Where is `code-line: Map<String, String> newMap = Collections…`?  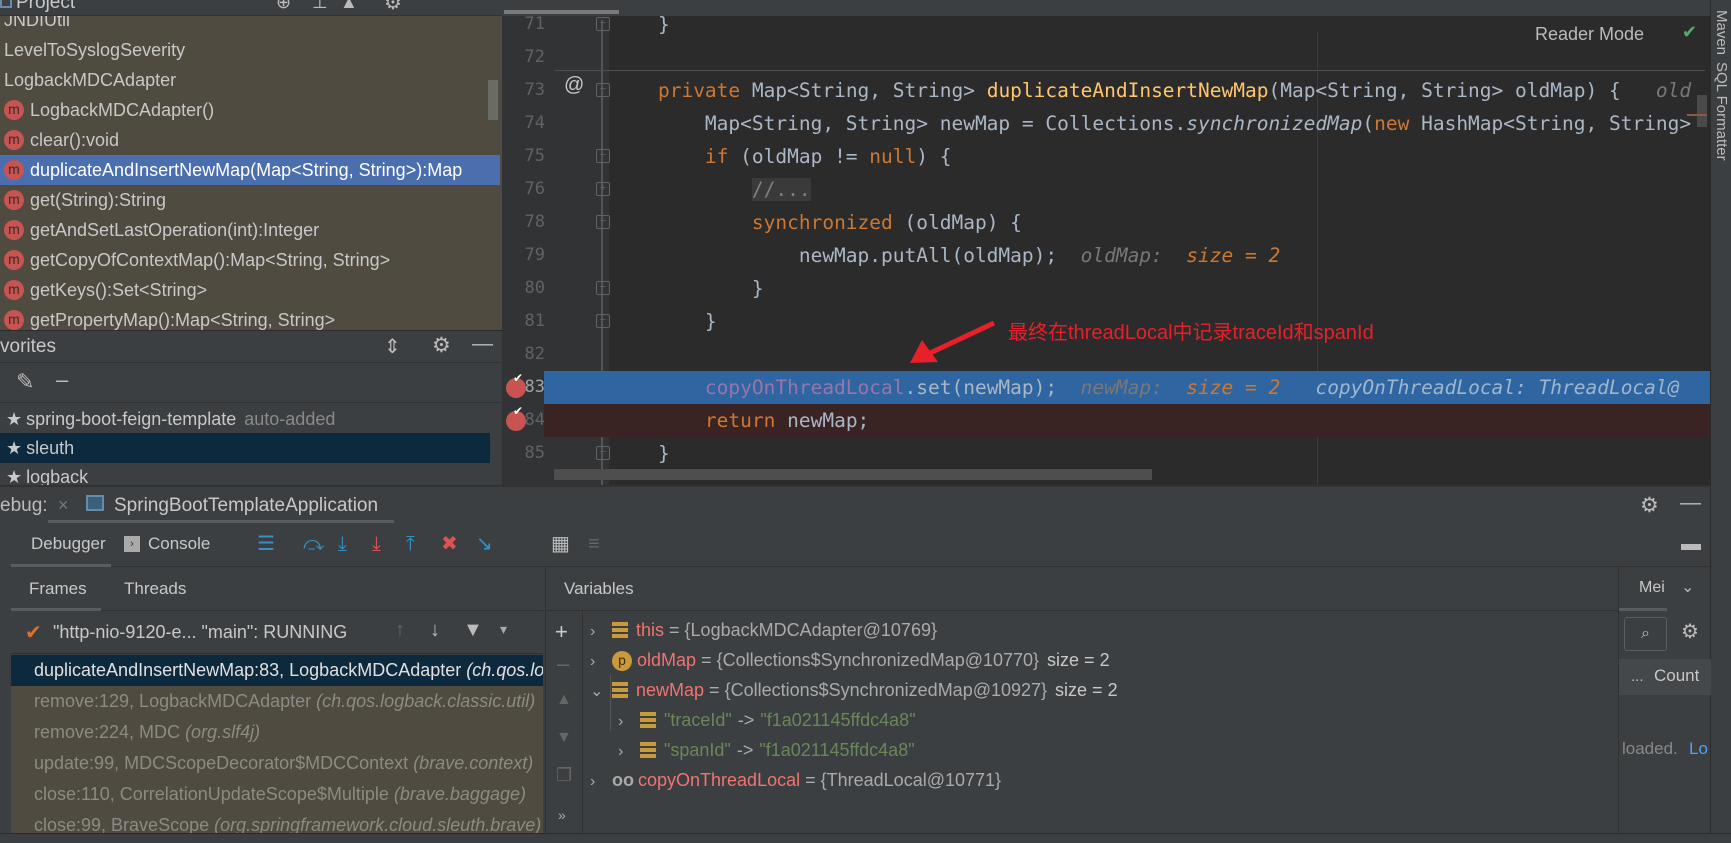
code-line: Map<String, String> newMap = Collections… is located at coordinates (1160, 123).